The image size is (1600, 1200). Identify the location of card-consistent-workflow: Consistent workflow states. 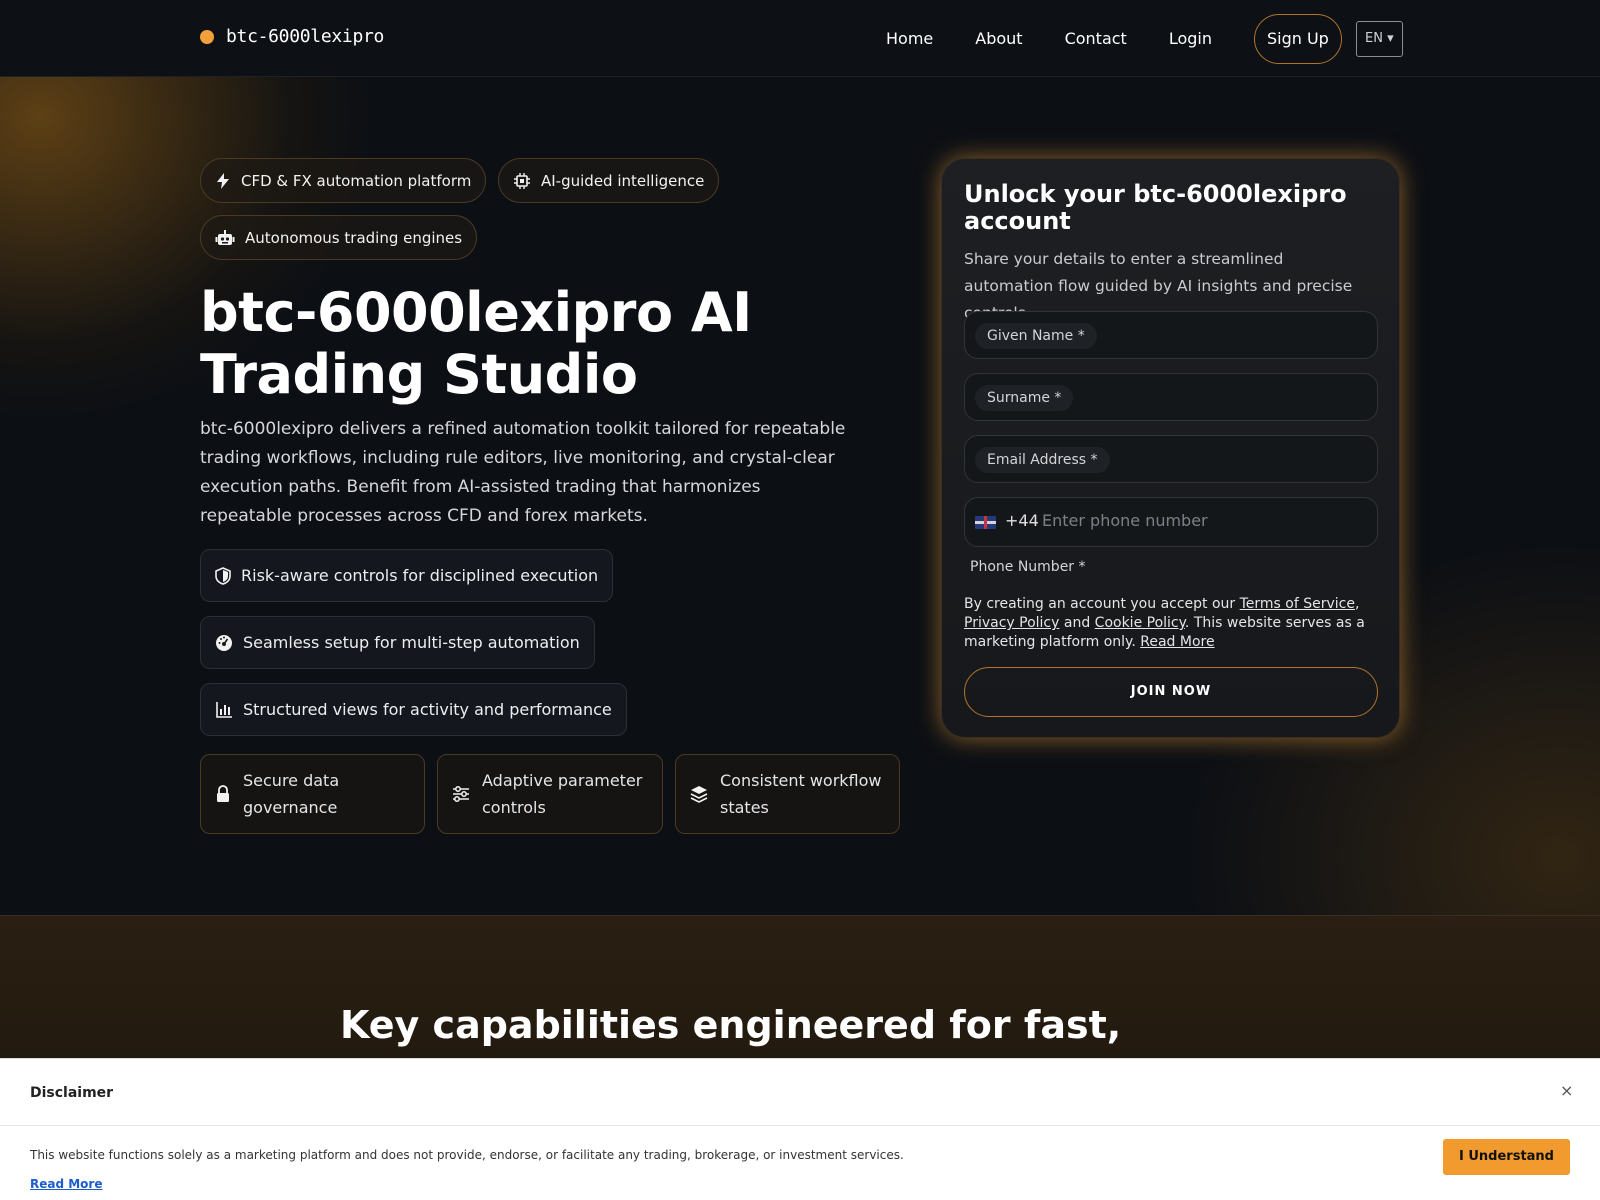
(787, 794).